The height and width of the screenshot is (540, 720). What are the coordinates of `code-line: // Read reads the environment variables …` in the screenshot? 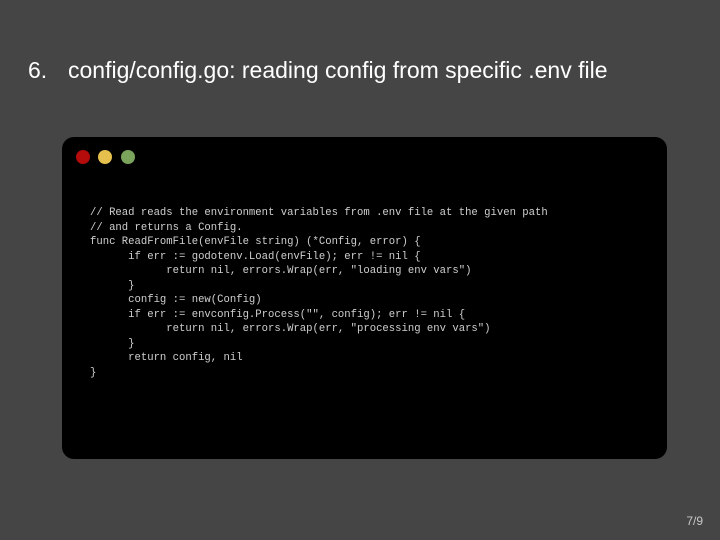 It's located at (319, 213).